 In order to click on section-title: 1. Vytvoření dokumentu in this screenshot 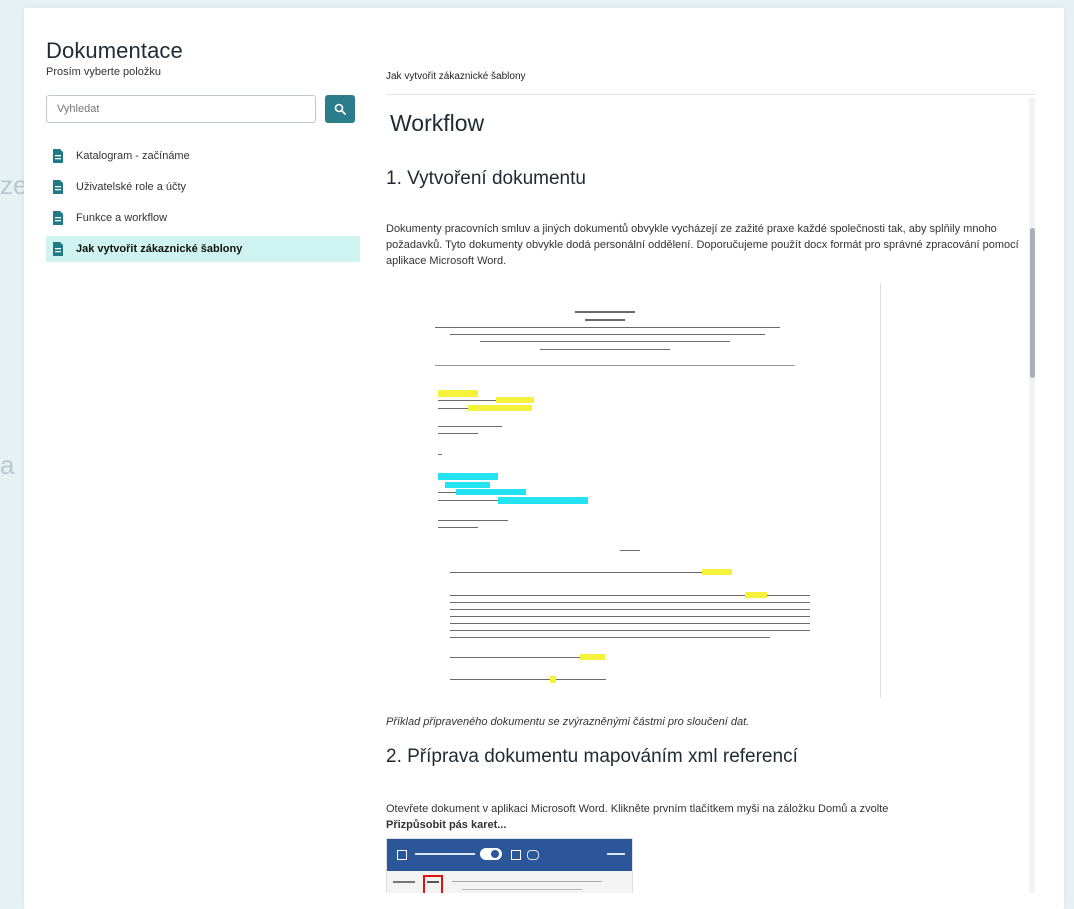, I will do `click(486, 178)`.